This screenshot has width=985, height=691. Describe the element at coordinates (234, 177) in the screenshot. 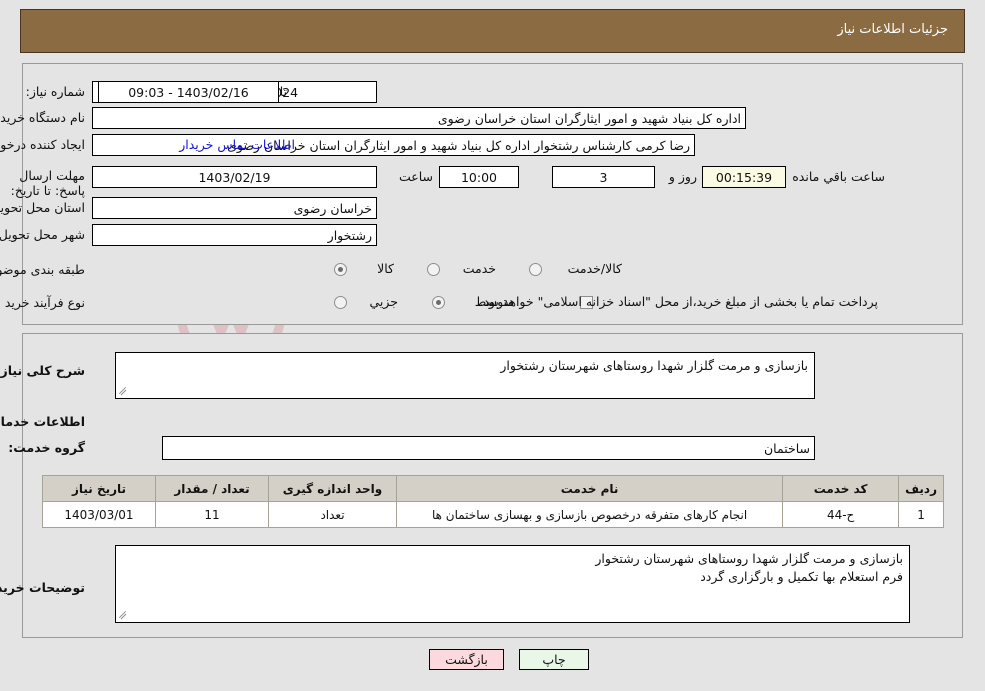

I see `deadline-date-value: 1403/02/19` at that location.